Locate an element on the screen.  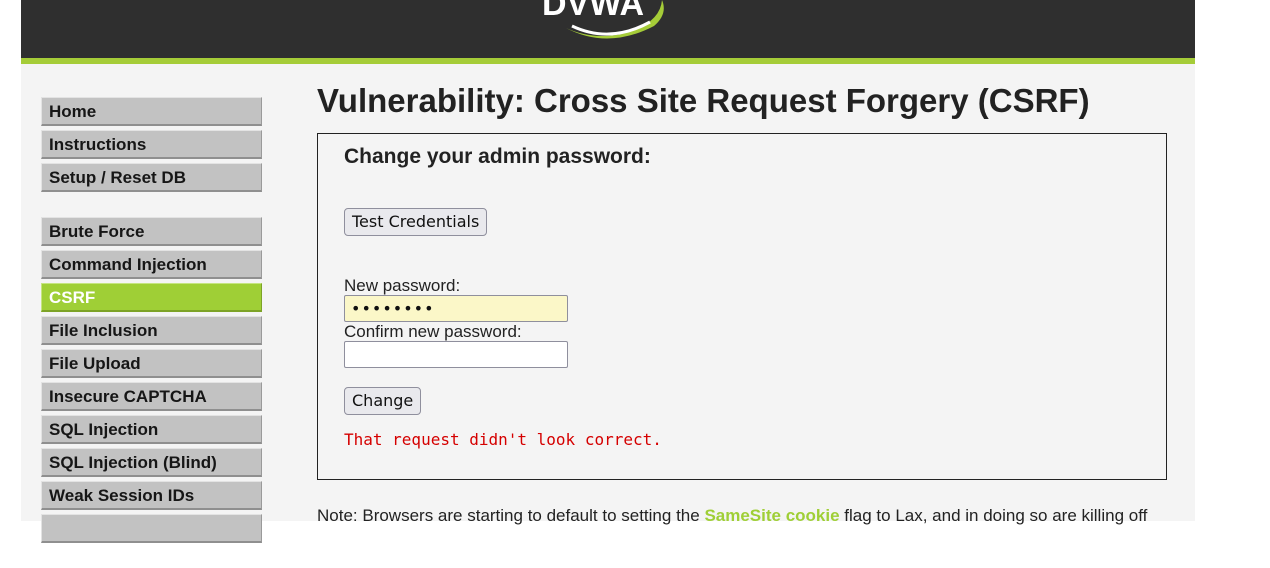
test-credentials-button: Test Credentials is located at coordinates (416, 222).